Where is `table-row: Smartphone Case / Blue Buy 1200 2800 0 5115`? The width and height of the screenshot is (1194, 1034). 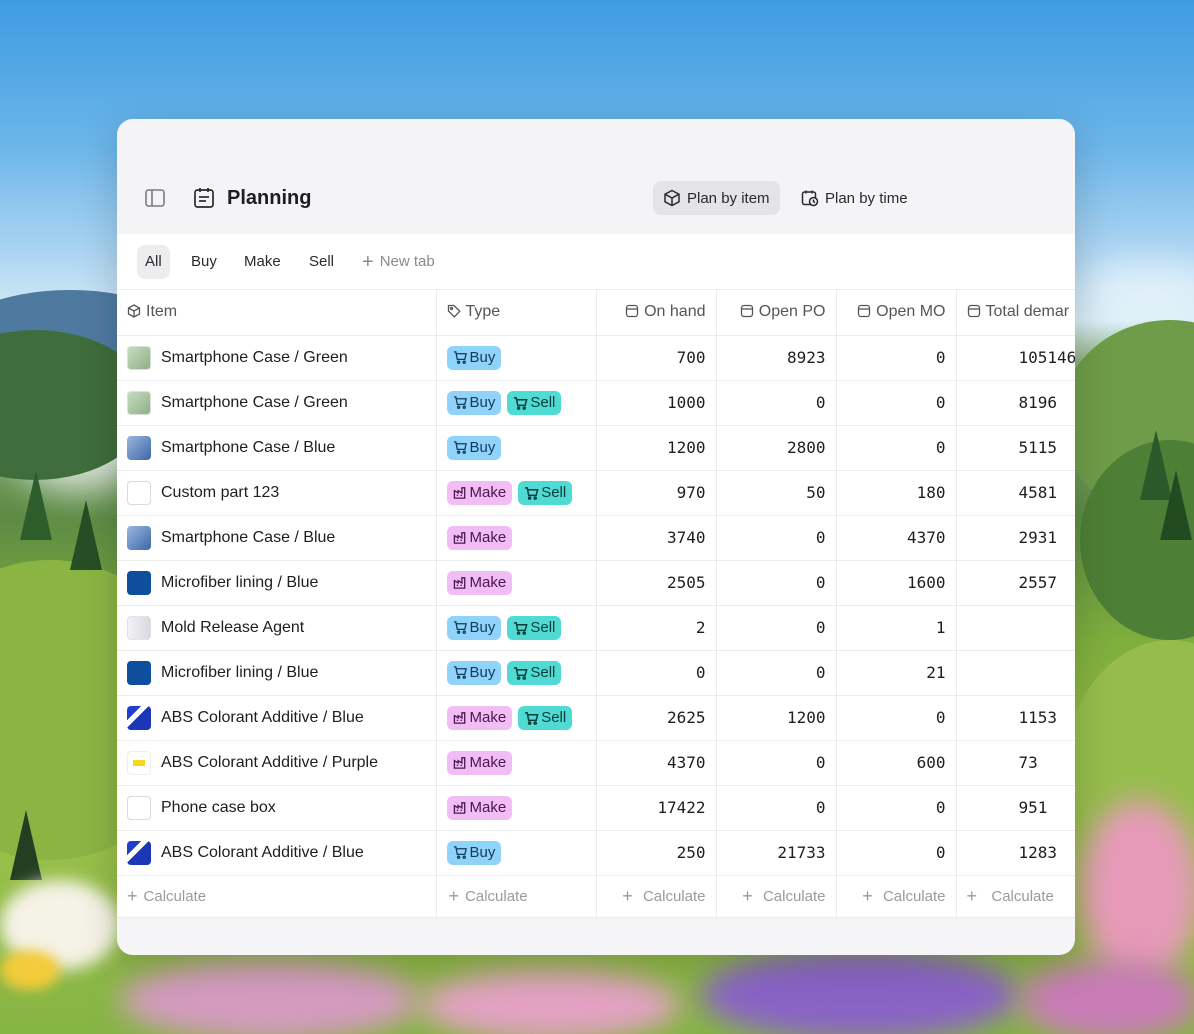
table-row: Smartphone Case / Blue Buy 1200 2800 0 5115 is located at coordinates (596, 448).